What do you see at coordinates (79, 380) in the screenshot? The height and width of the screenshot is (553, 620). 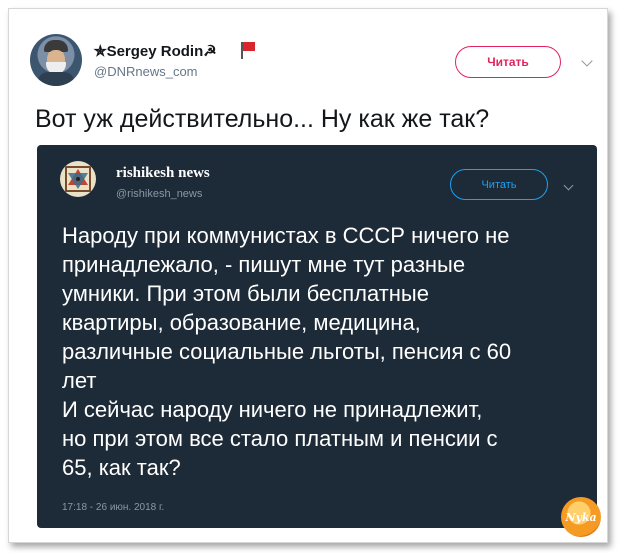 I see `quoted-text-line: лет` at bounding box center [79, 380].